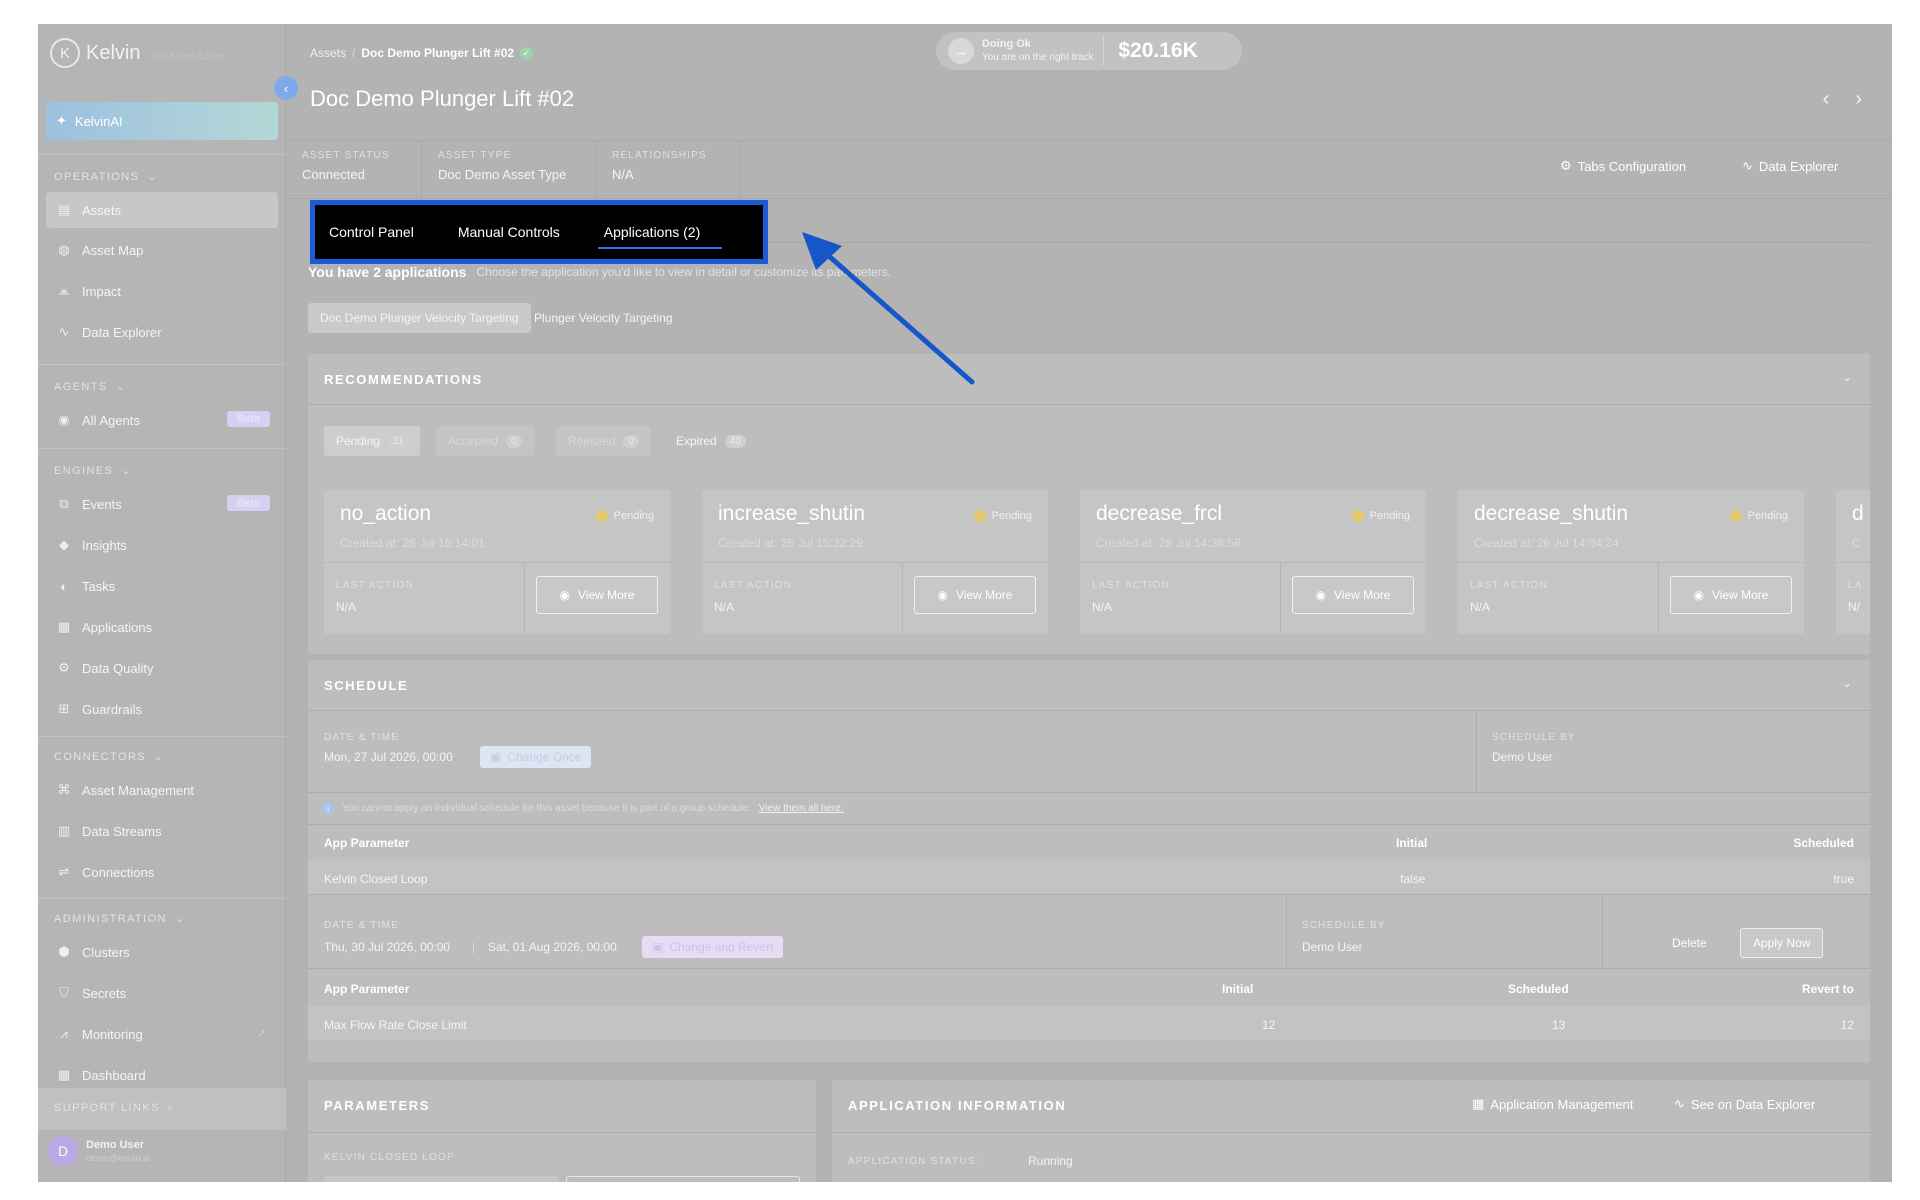 Image resolution: width=1920 pixels, height=1200 pixels. I want to click on sidebar-item-applications: ▦ Applications, so click(162, 627).